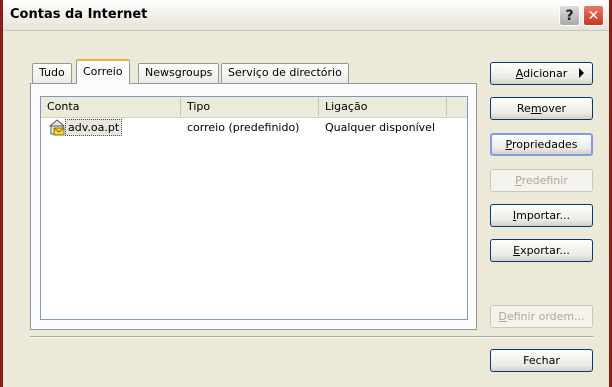 The image size is (612, 387). What do you see at coordinates (79, 14) in the screenshot?
I see `window-title: Contas da Internet` at bounding box center [79, 14].